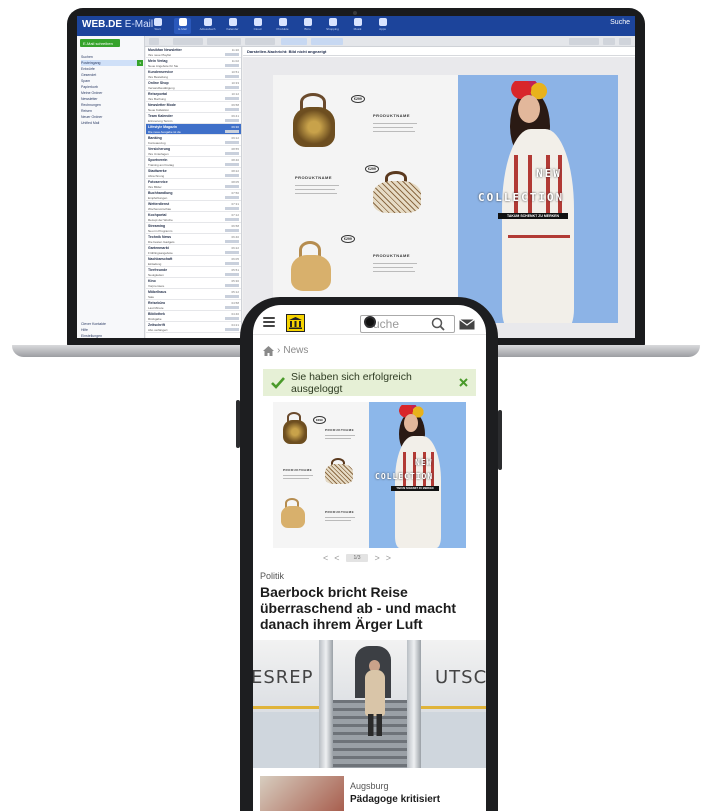 Image resolution: width=709 pixels, height=811 pixels. Describe the element at coordinates (625, 41) in the screenshot. I see `settings-button` at that location.